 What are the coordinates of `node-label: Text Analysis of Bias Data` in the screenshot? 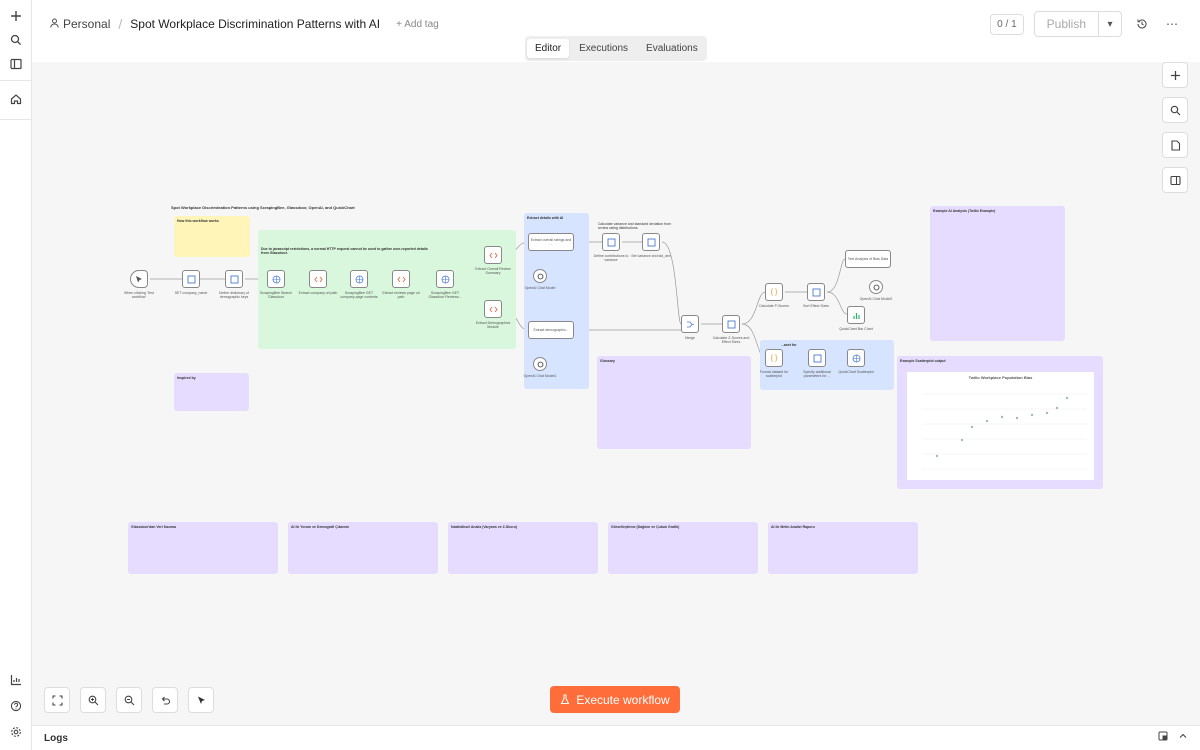 It's located at (868, 259).